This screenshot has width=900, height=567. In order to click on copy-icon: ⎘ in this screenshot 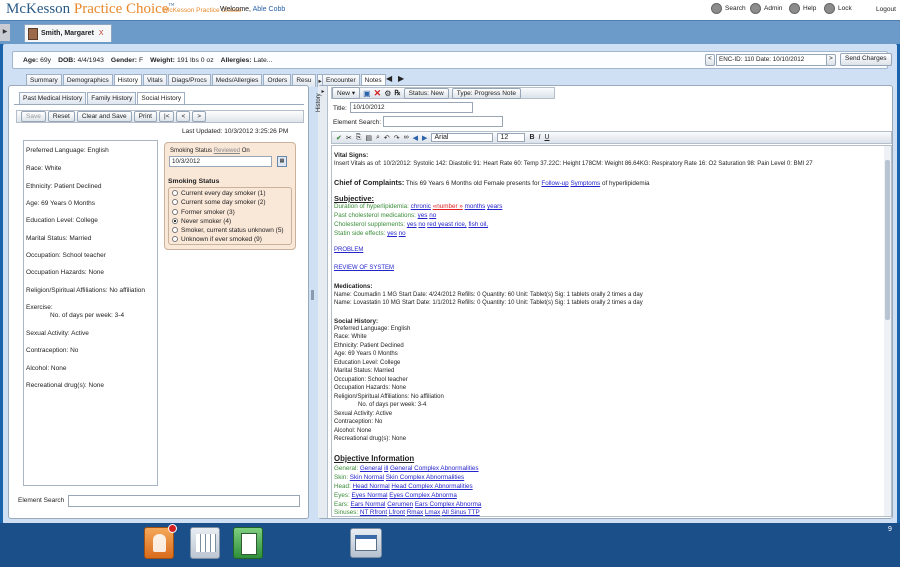, I will do `click(359, 138)`.